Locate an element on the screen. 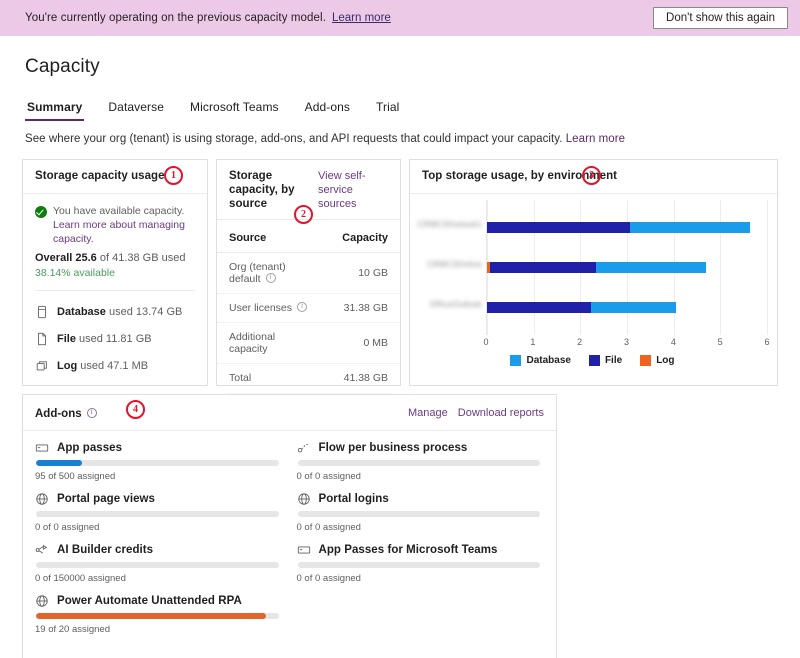 The image size is (800, 658). overall-usage-line: Overall 25.6 of 41.38 GB used is located at coordinates (115, 258).